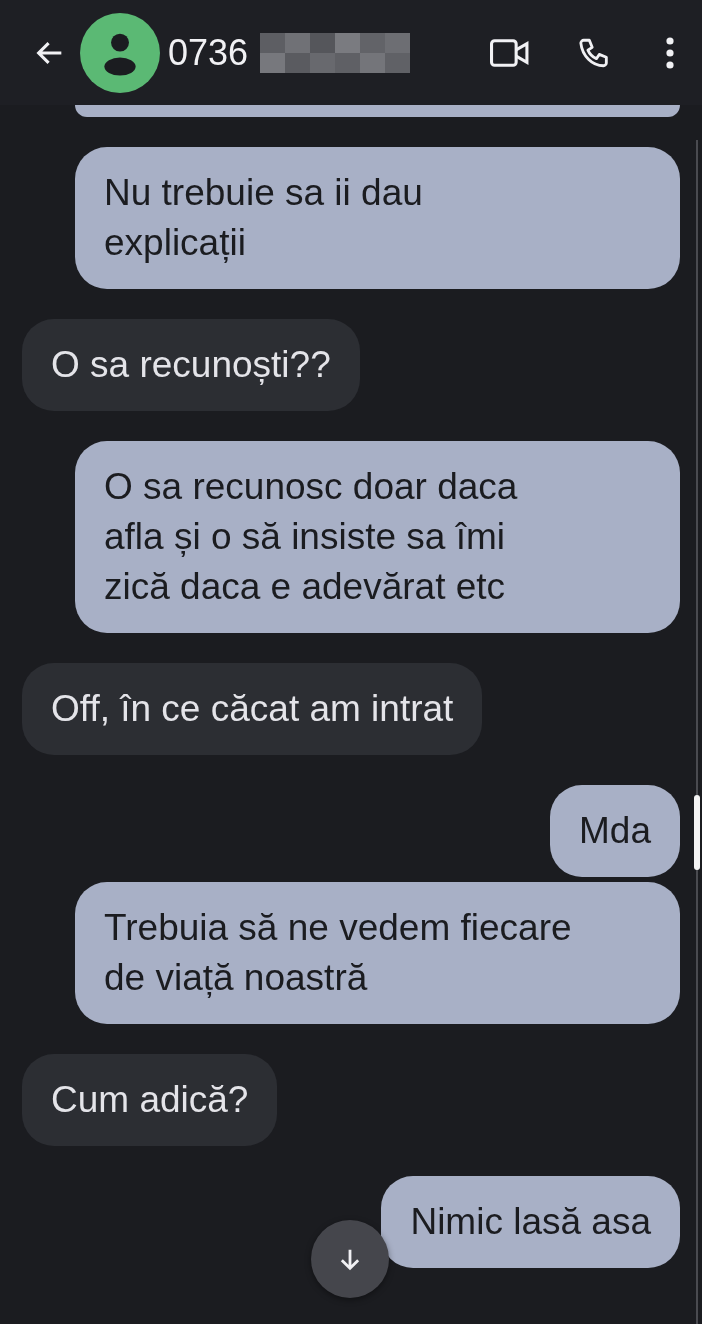  I want to click on received-message: Off, în ce căcat am intrat, so click(252, 709).